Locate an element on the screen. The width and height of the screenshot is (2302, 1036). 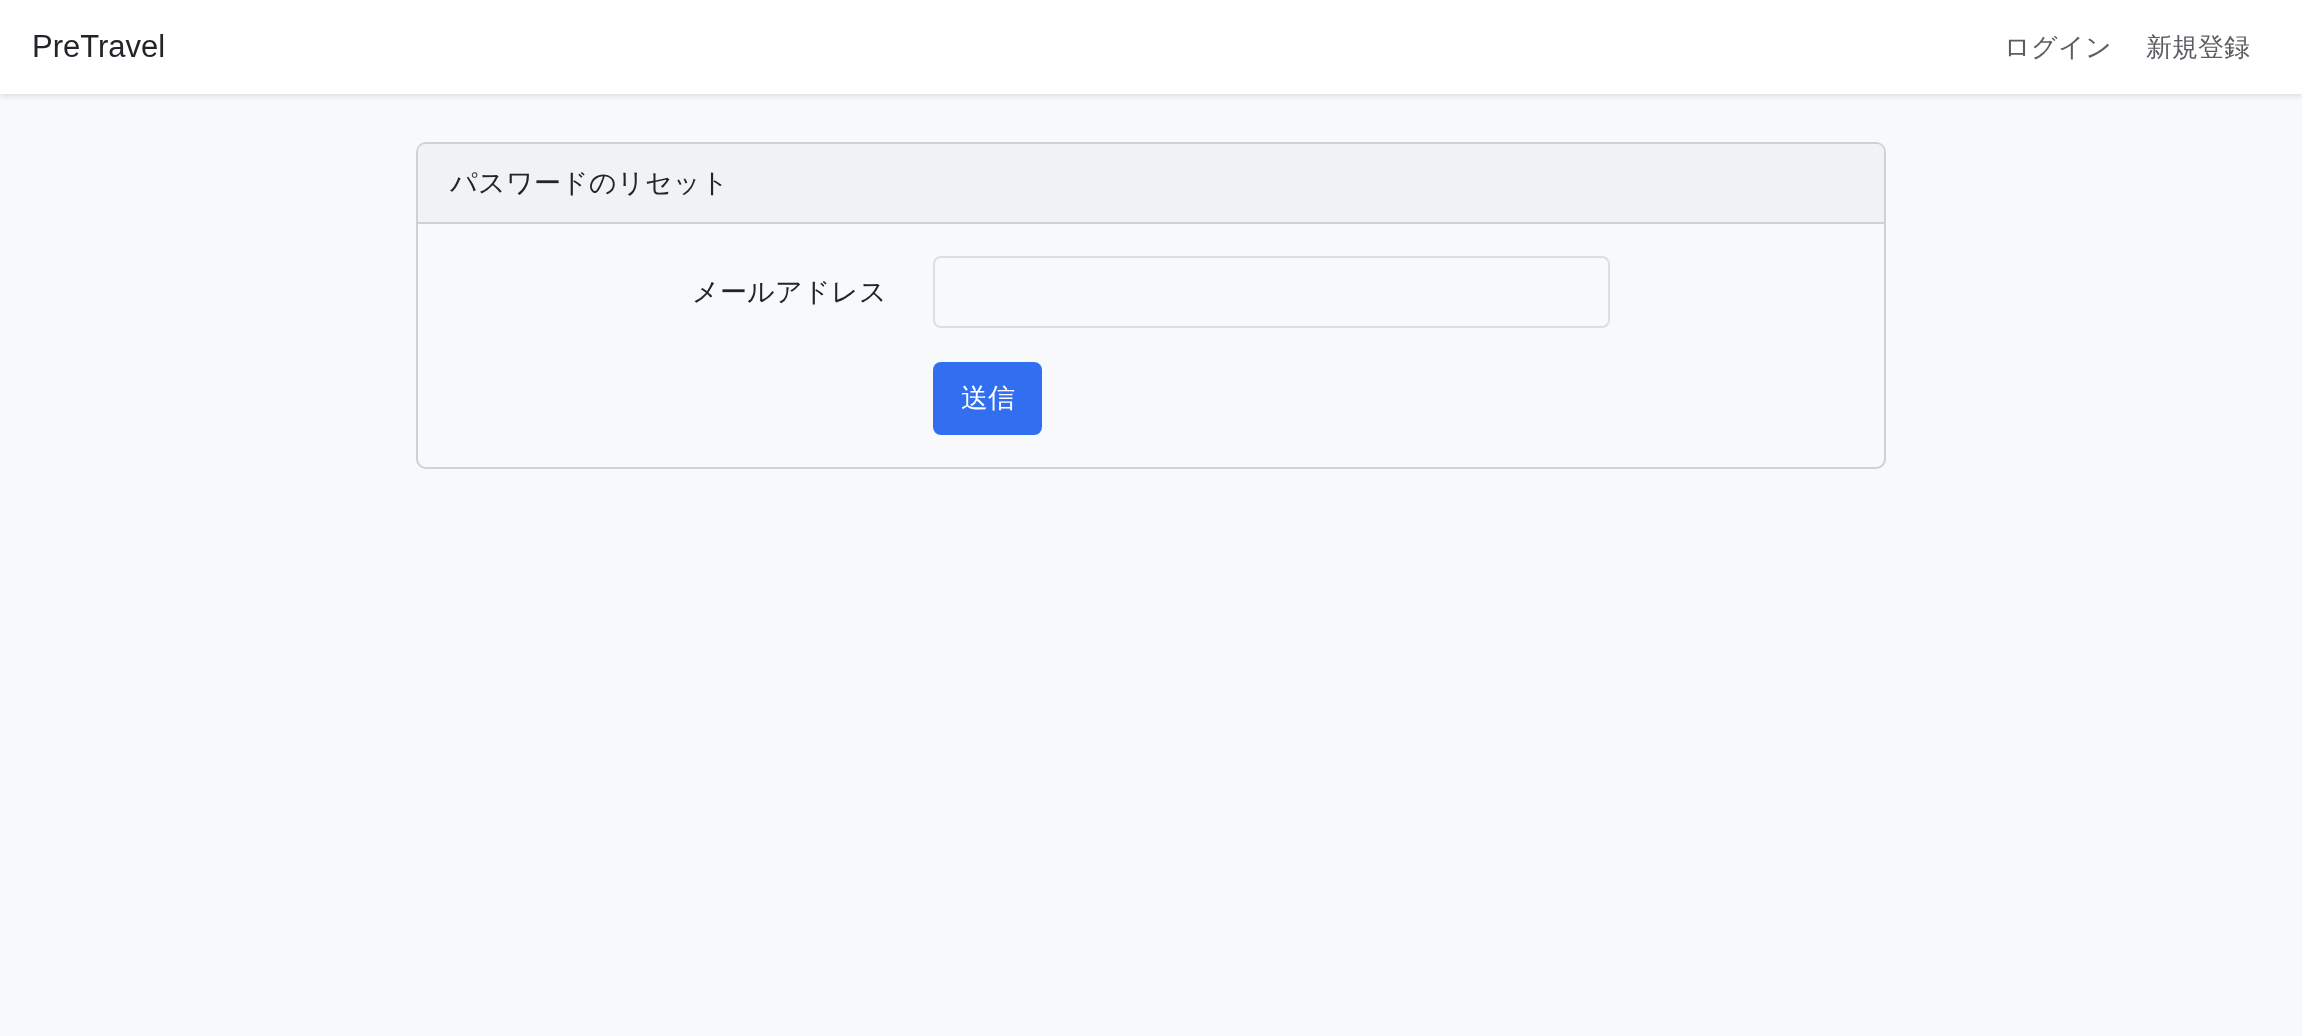
email-field is located at coordinates (1271, 292).